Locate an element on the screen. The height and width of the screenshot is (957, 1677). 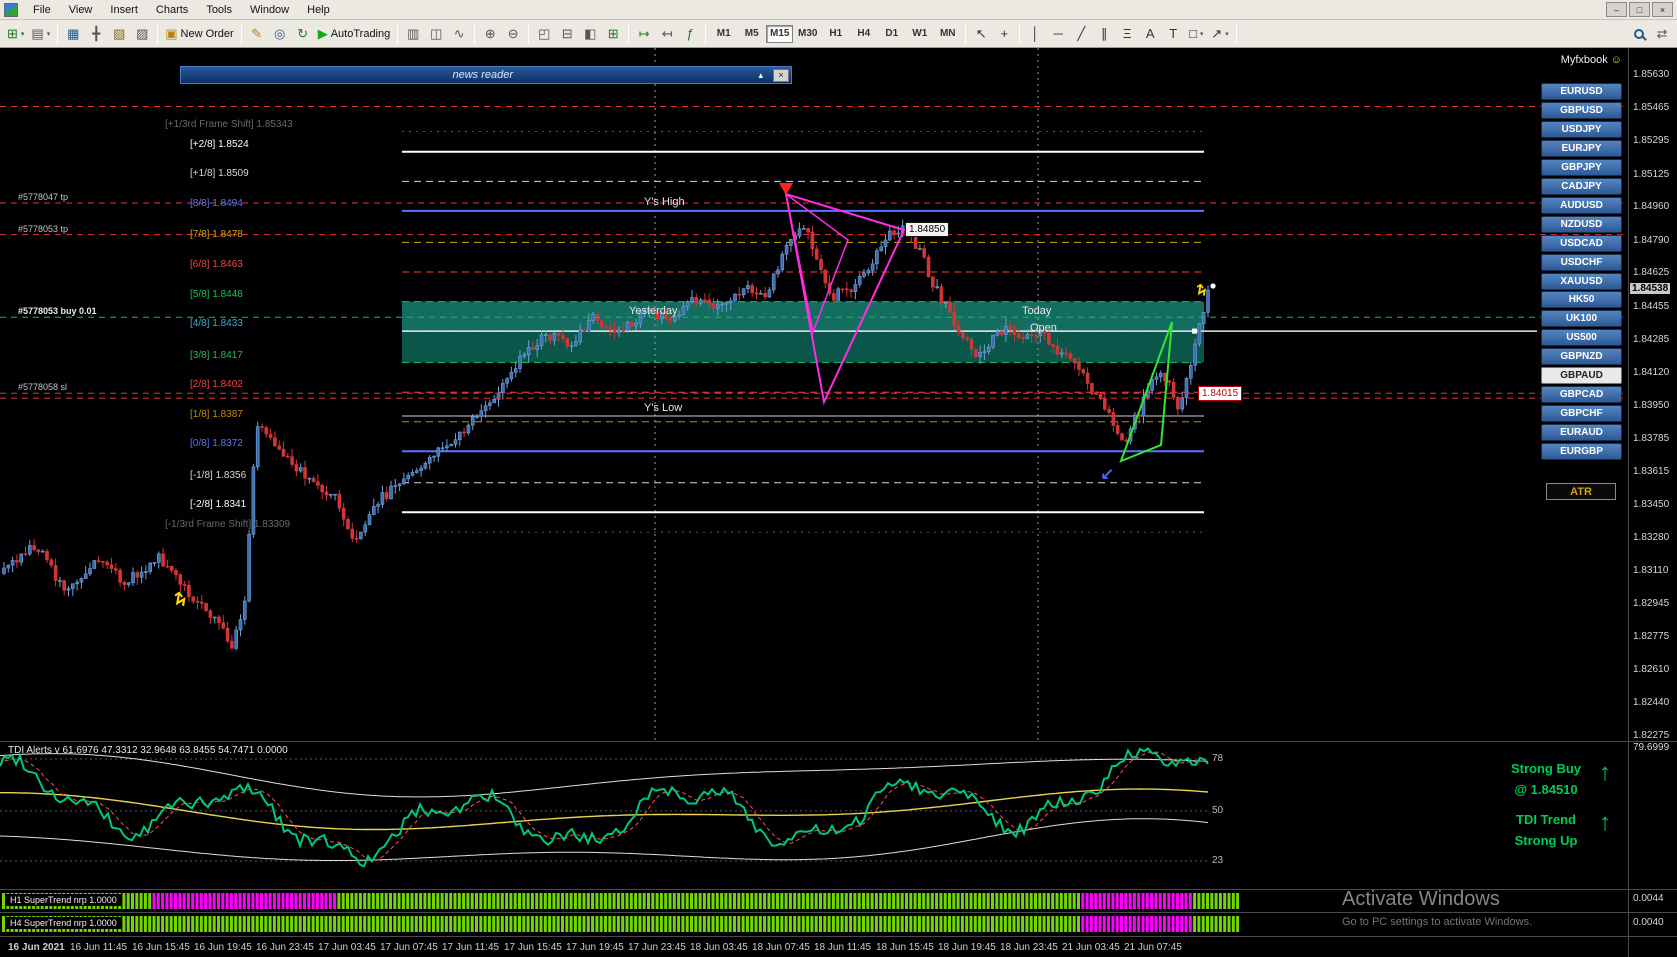
quick-search-button is located at coordinates (1639, 34).